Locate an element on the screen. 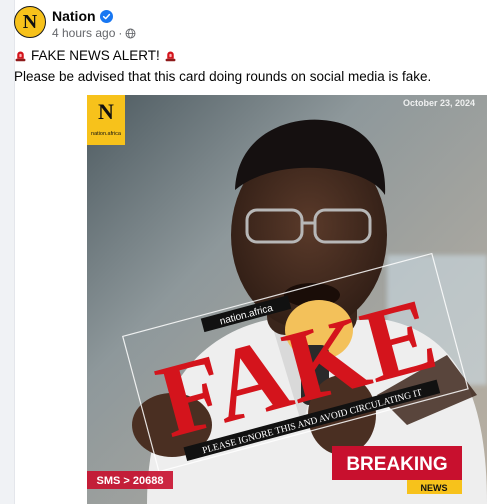 The image size is (500, 504). page-avatar: N is located at coordinates (30, 22).